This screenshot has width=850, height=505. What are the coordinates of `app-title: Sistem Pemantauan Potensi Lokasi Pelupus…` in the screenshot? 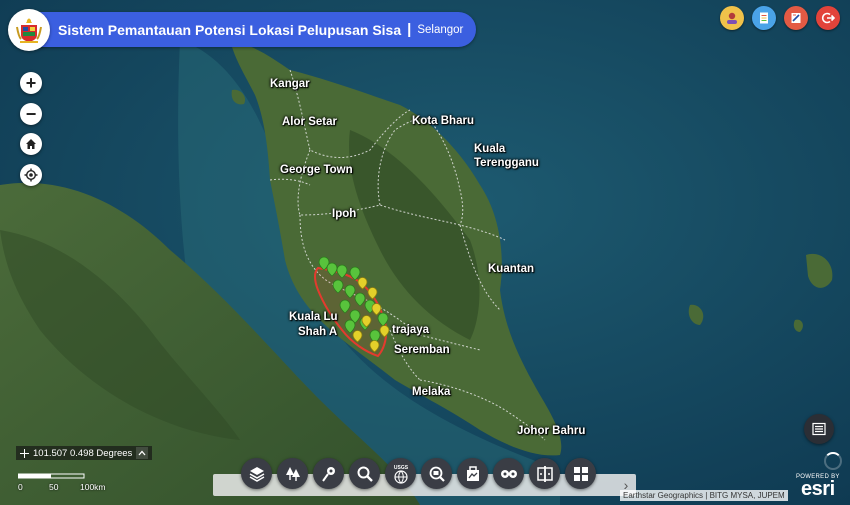 It's located at (230, 29).